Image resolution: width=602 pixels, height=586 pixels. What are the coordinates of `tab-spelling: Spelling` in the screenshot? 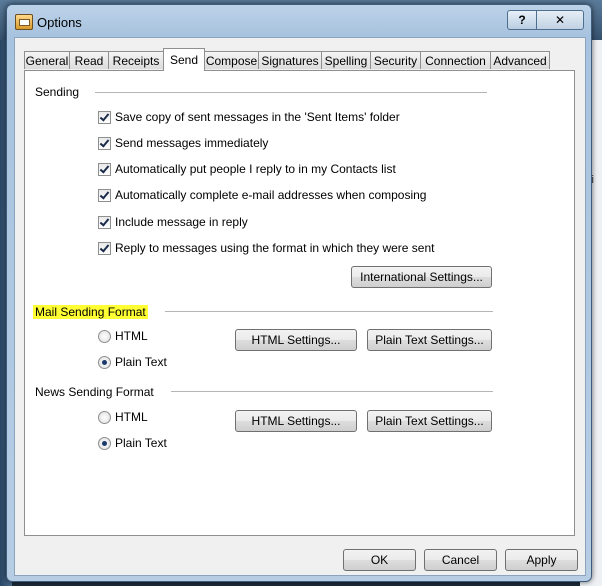 It's located at (346, 60).